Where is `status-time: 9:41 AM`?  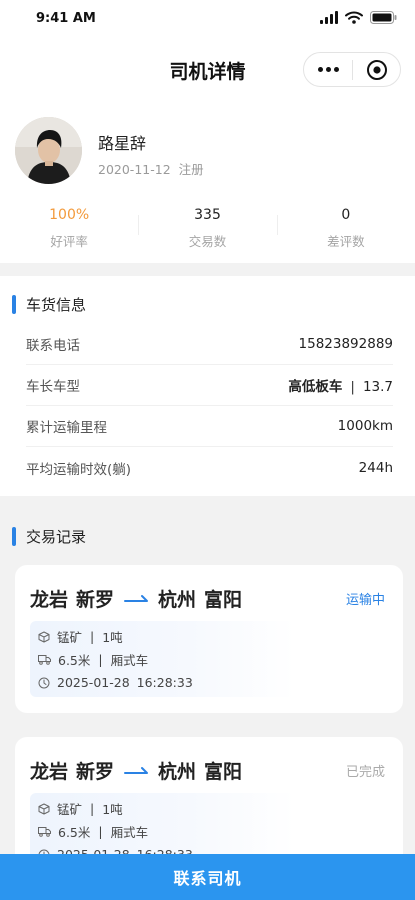
status-time: 9:41 AM is located at coordinates (66, 18).